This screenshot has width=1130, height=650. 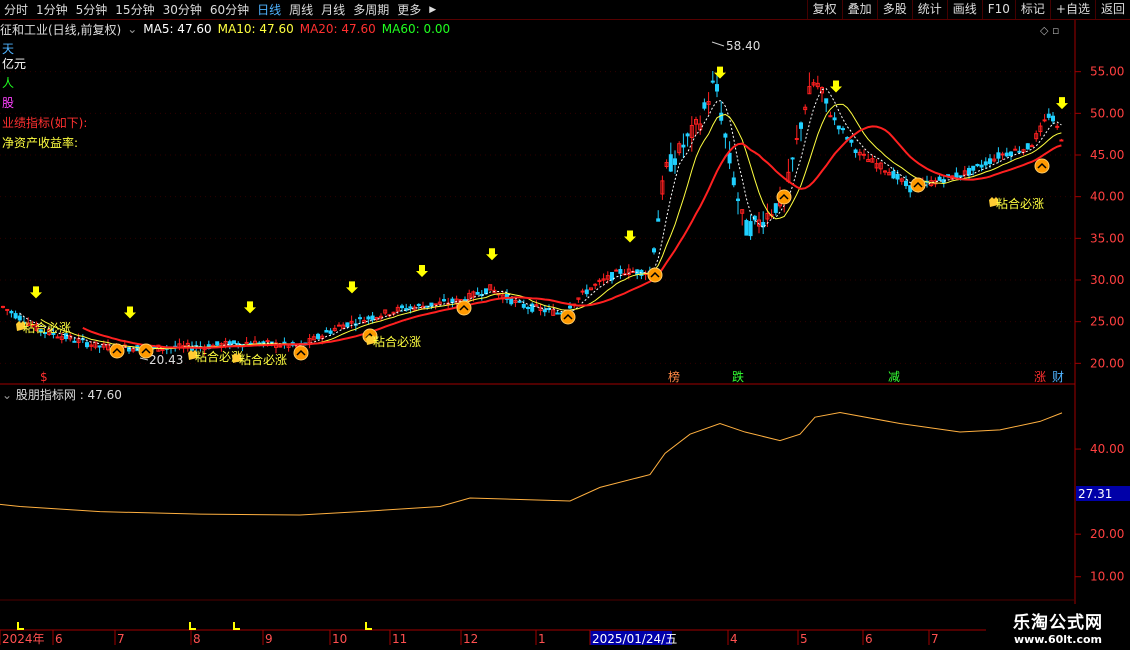 I want to click on toolbar-button: 标记, so click(x=1032, y=9).